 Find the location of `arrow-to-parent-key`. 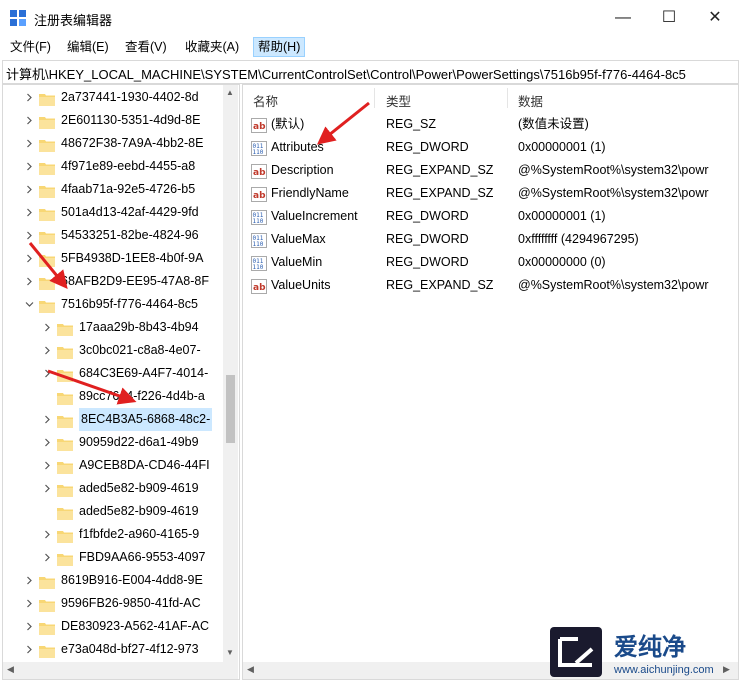

arrow-to-parent-key is located at coordinates (48, 265).